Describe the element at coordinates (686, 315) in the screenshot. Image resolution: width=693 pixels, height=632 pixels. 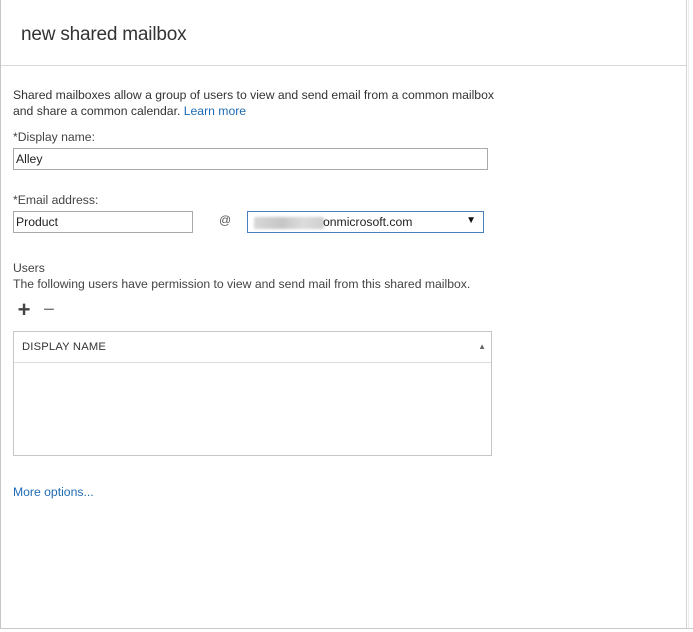
I see `window-right-border` at that location.